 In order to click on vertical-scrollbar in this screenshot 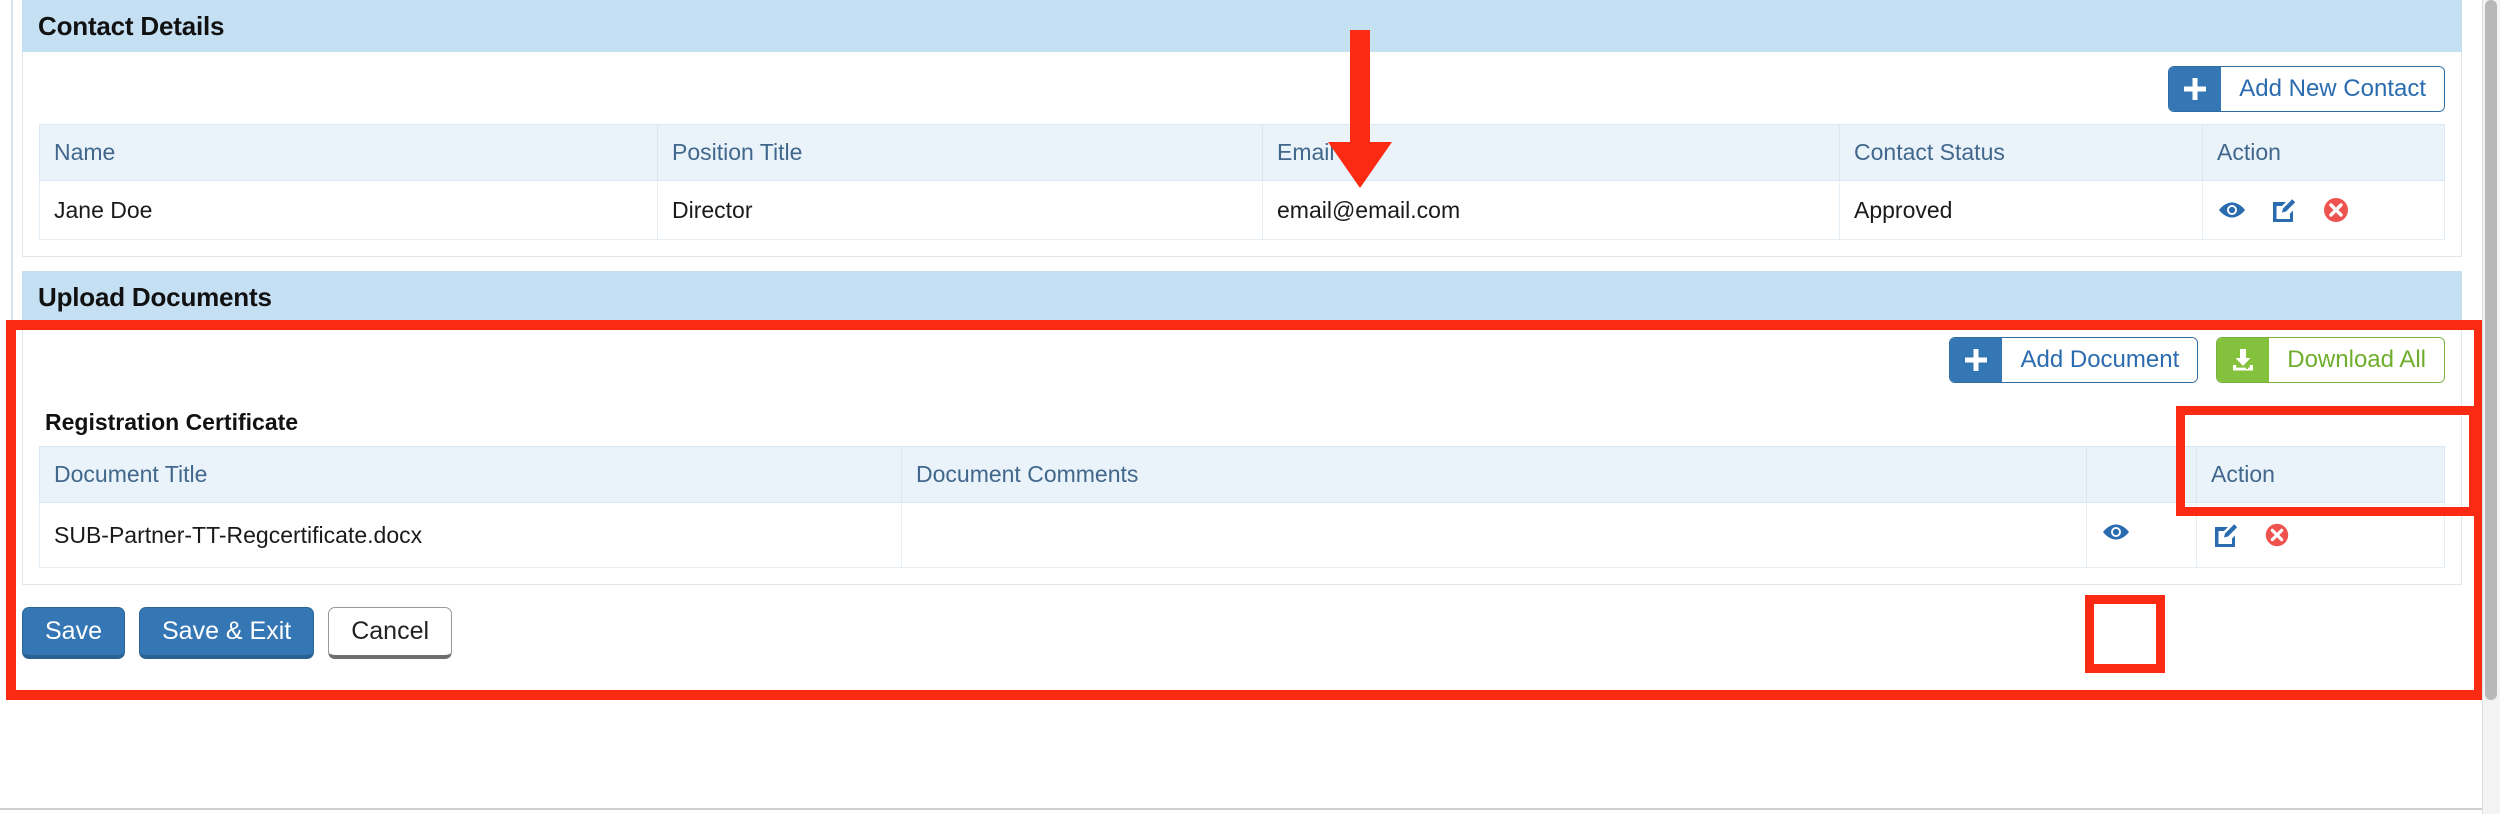, I will do `click(2491, 407)`.